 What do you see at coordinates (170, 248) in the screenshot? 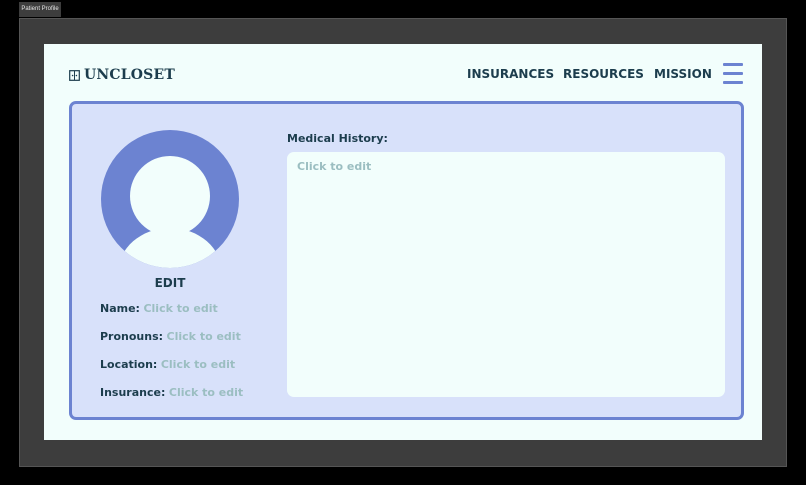
I see `avatar-body` at bounding box center [170, 248].